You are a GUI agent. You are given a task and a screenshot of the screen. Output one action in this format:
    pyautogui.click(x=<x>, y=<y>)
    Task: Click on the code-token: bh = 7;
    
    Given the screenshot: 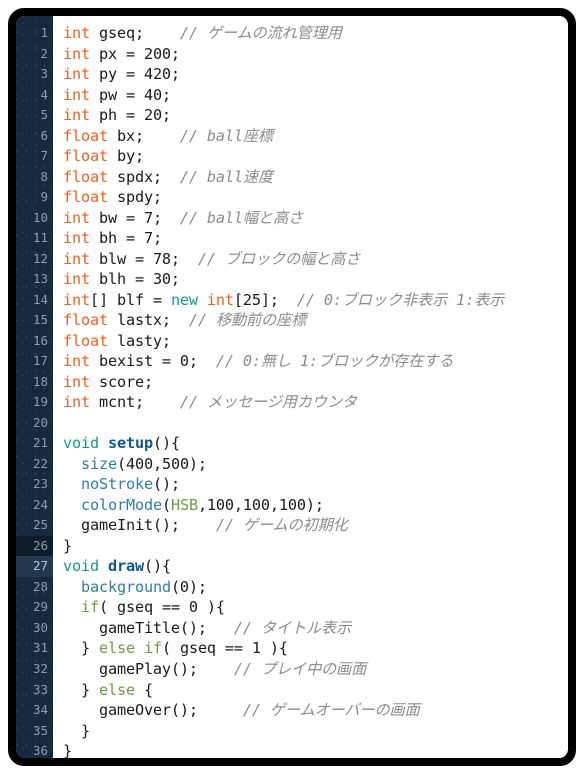 What is the action you would take?
    pyautogui.click(x=125, y=238)
    